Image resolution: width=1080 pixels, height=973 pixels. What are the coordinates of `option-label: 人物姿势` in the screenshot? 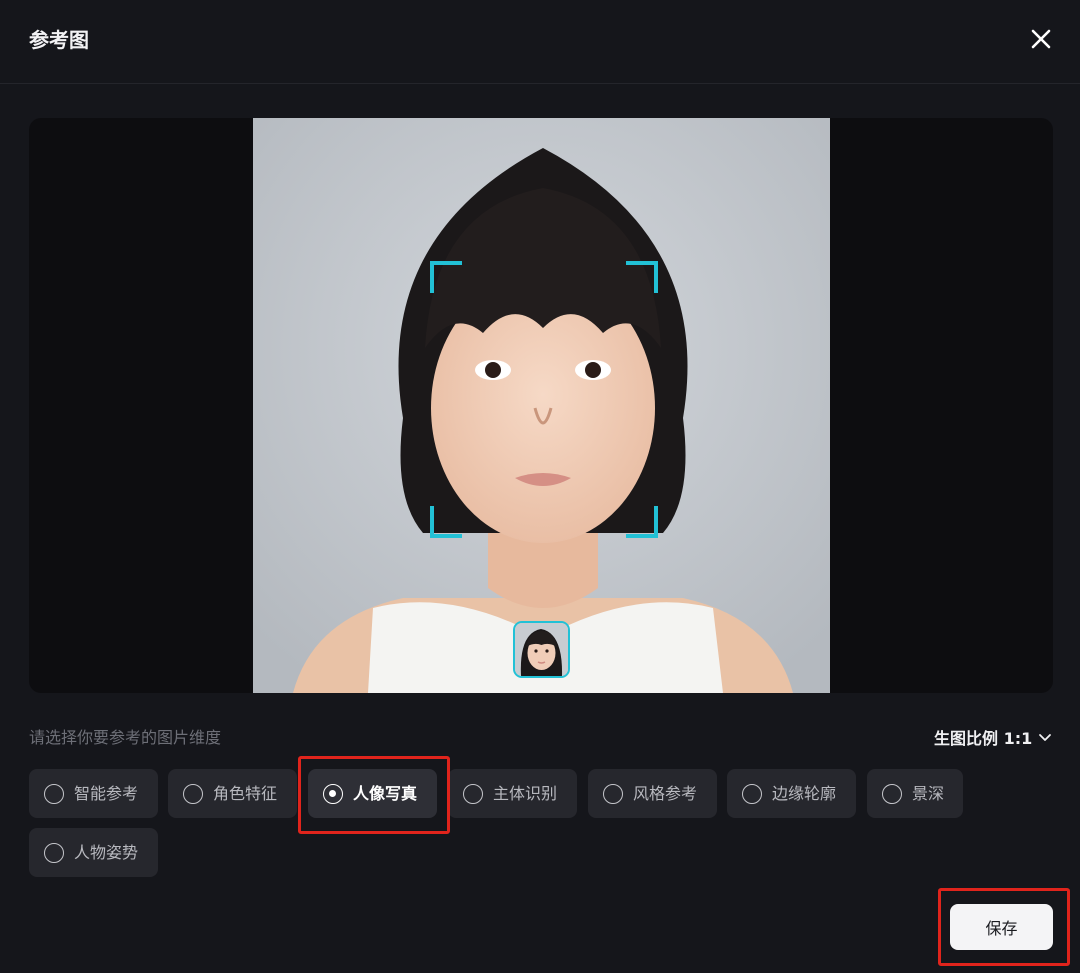 It's located at (106, 852).